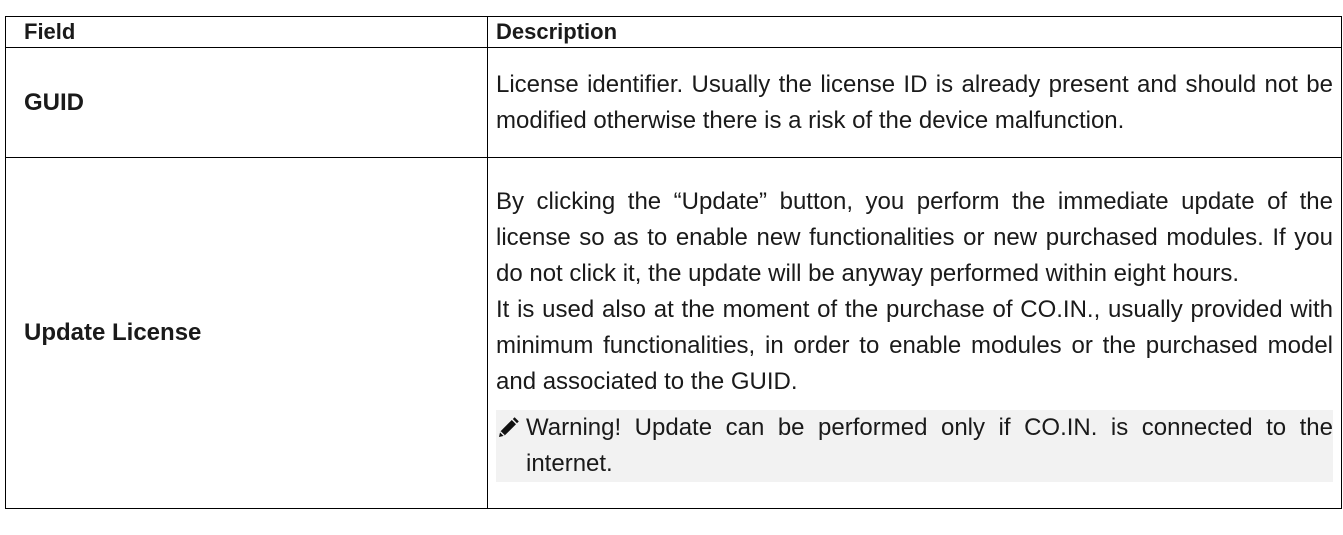  Describe the element at coordinates (113, 332) in the screenshot. I see `field-name: Update License` at that location.